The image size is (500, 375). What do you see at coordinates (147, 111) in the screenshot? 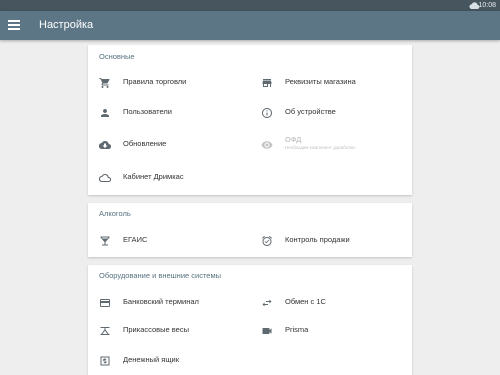
I see `item-label: Пользователи` at bounding box center [147, 111].